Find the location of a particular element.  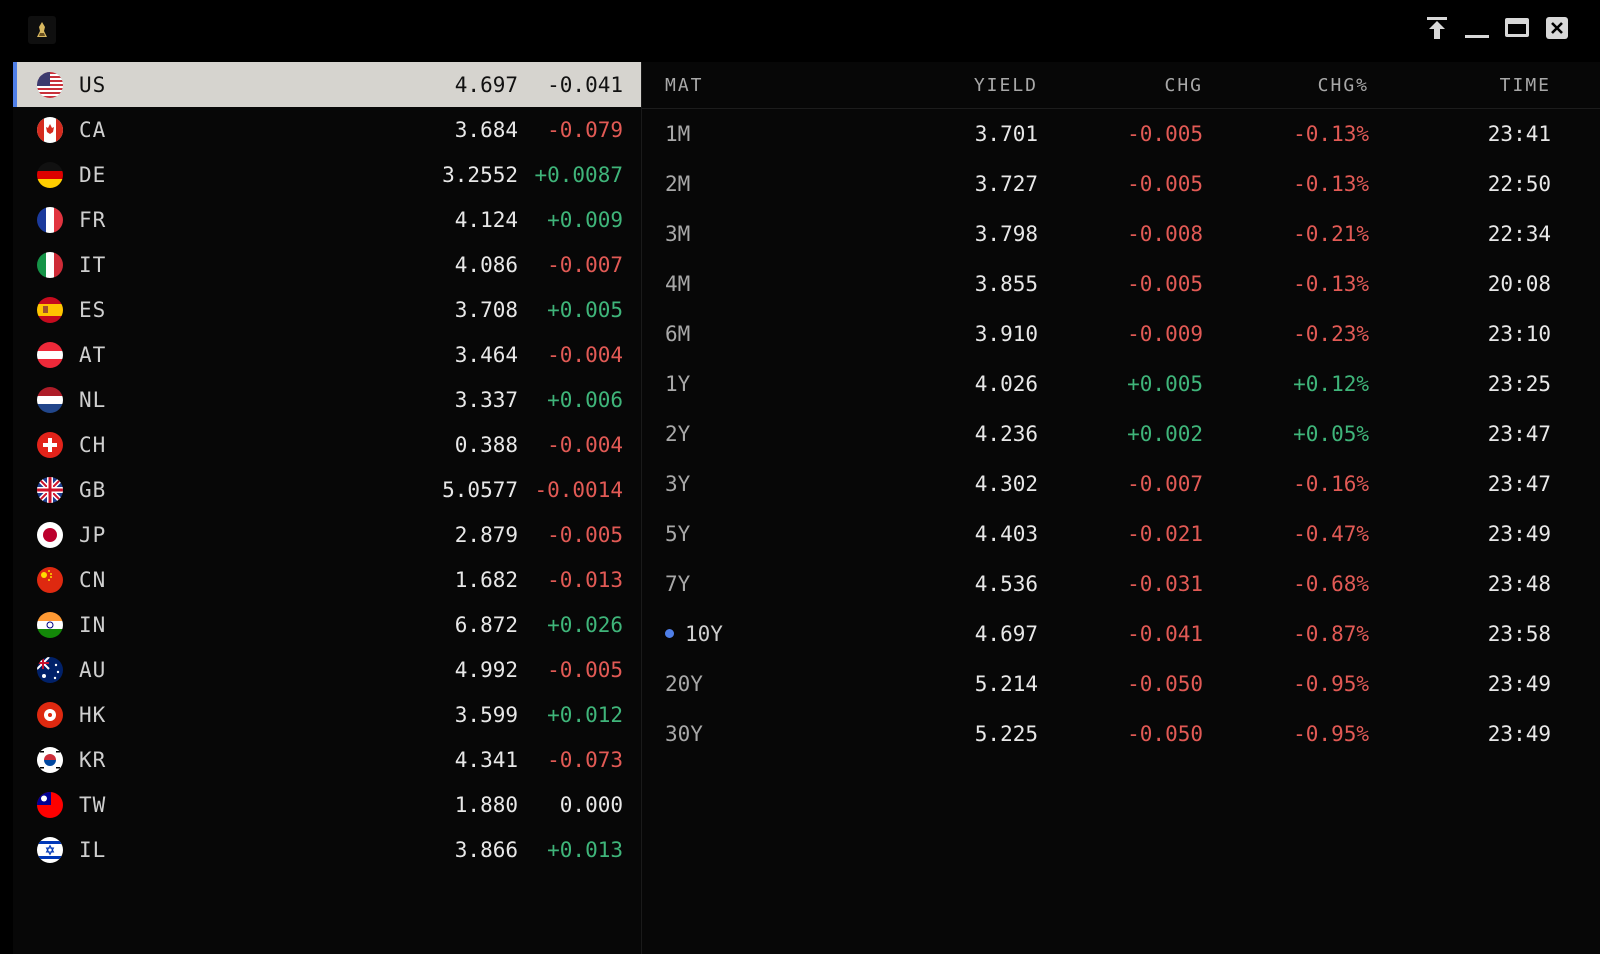

at-flag-icon is located at coordinates (50, 354).